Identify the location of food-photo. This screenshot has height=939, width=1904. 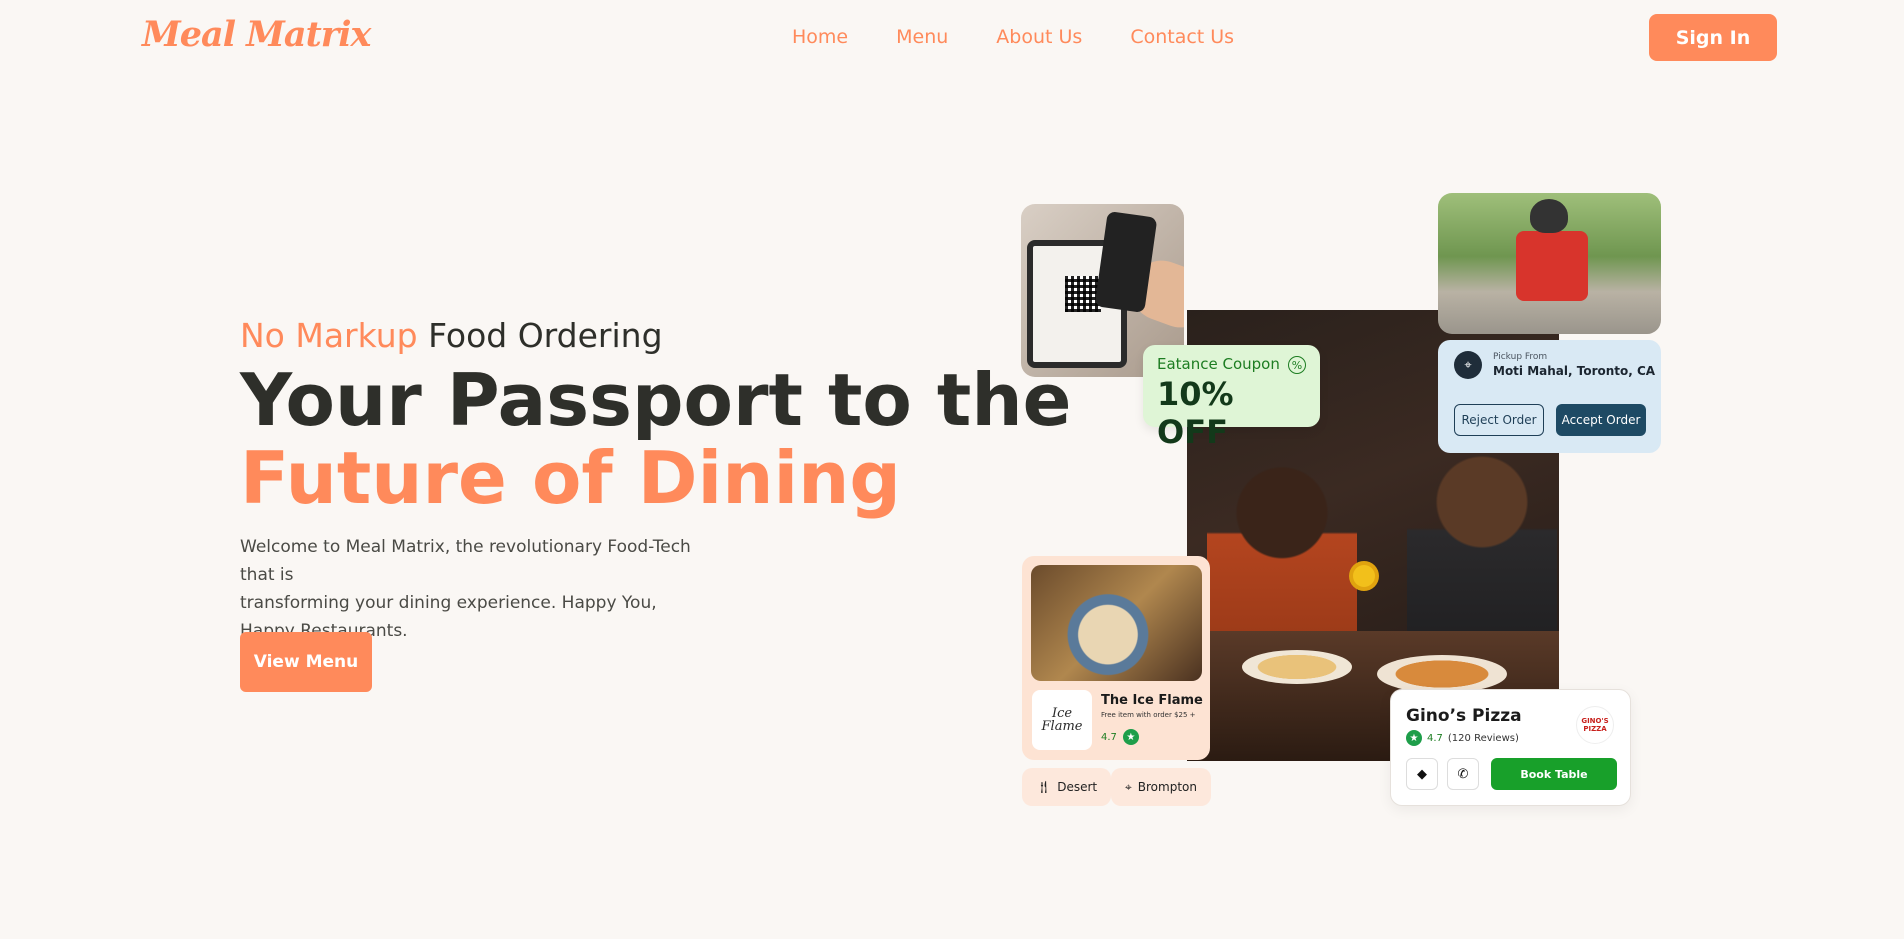
(1116, 623).